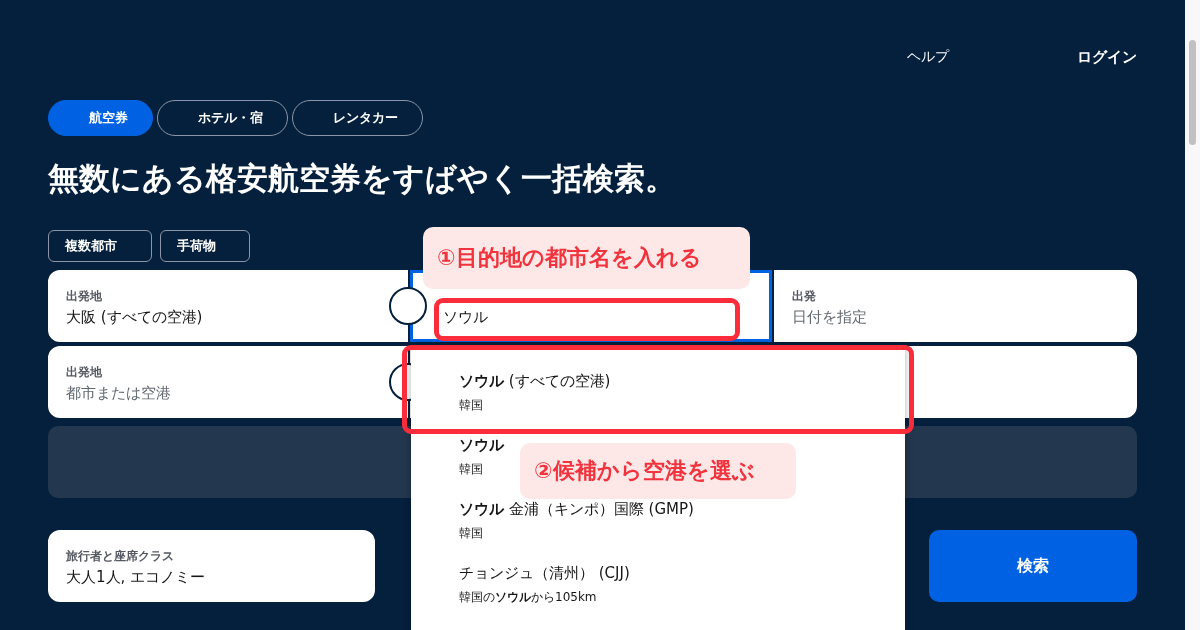  I want to click on scrollbar-thumb, so click(1192, 92).